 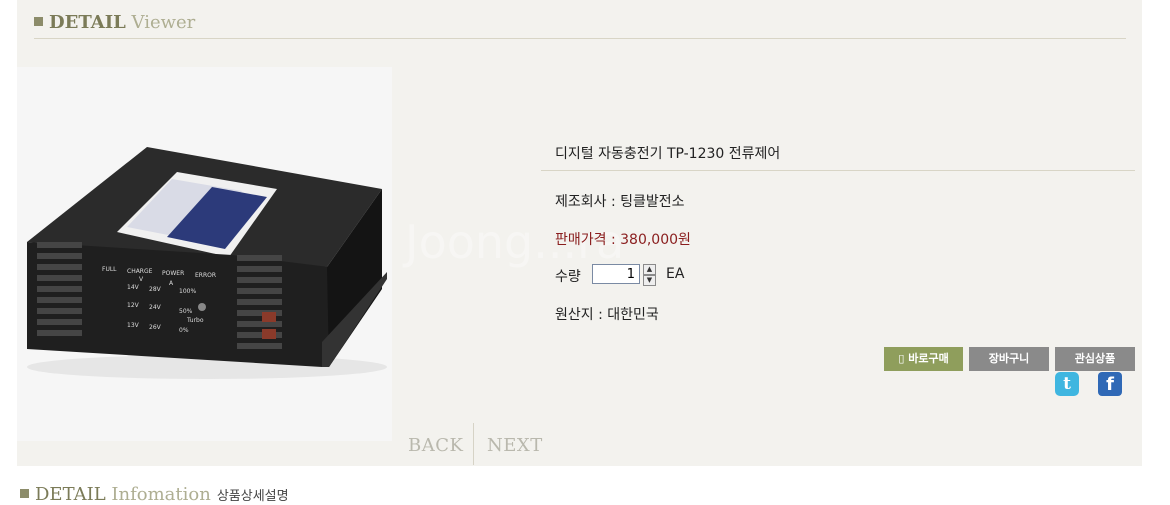 I want to click on svg-text: 100%, so click(x=187, y=291).